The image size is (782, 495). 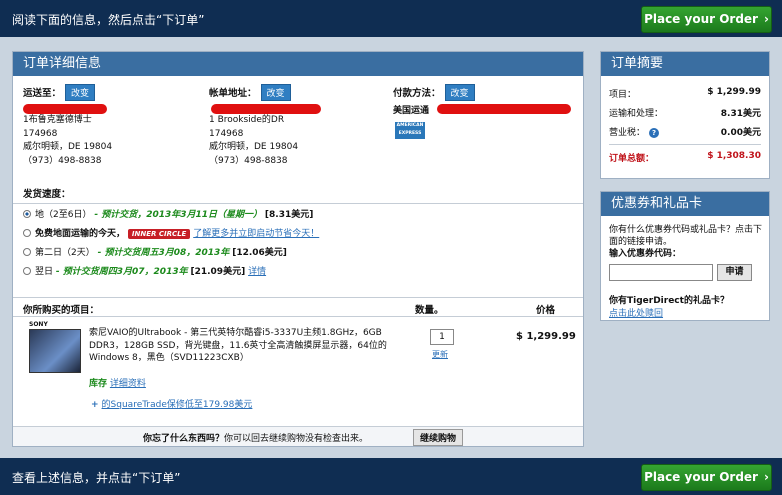 I want to click on delivery-estimate: - 预计交货周五3月08，2013年, so click(x=163, y=253).